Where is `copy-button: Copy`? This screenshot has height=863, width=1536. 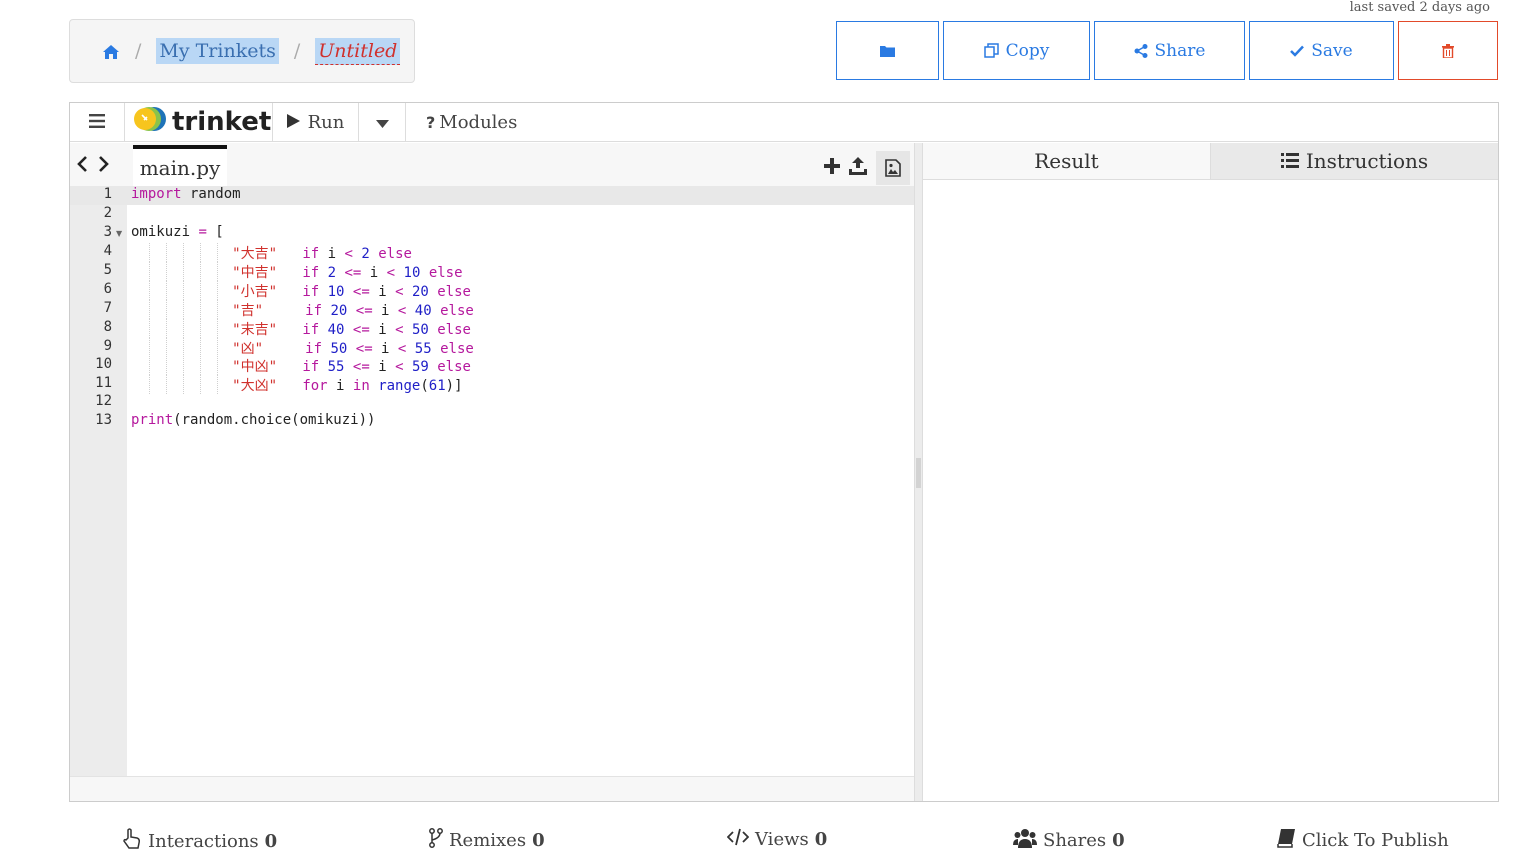 copy-button: Copy is located at coordinates (1016, 50).